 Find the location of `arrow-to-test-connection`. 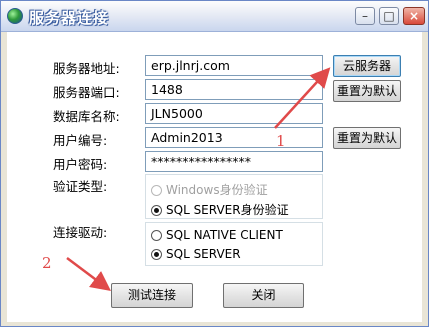

arrow-to-test-connection is located at coordinates (88, 274).